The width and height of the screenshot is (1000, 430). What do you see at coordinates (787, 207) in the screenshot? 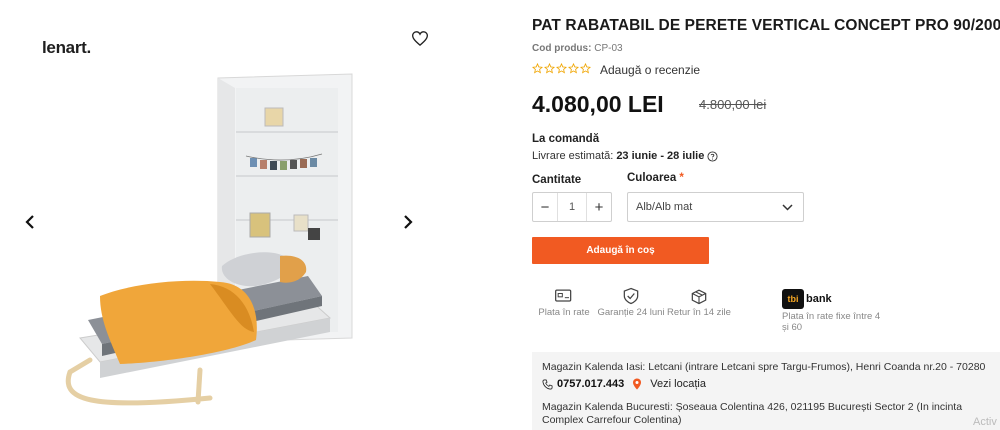
I see `chevron-down-icon` at bounding box center [787, 207].